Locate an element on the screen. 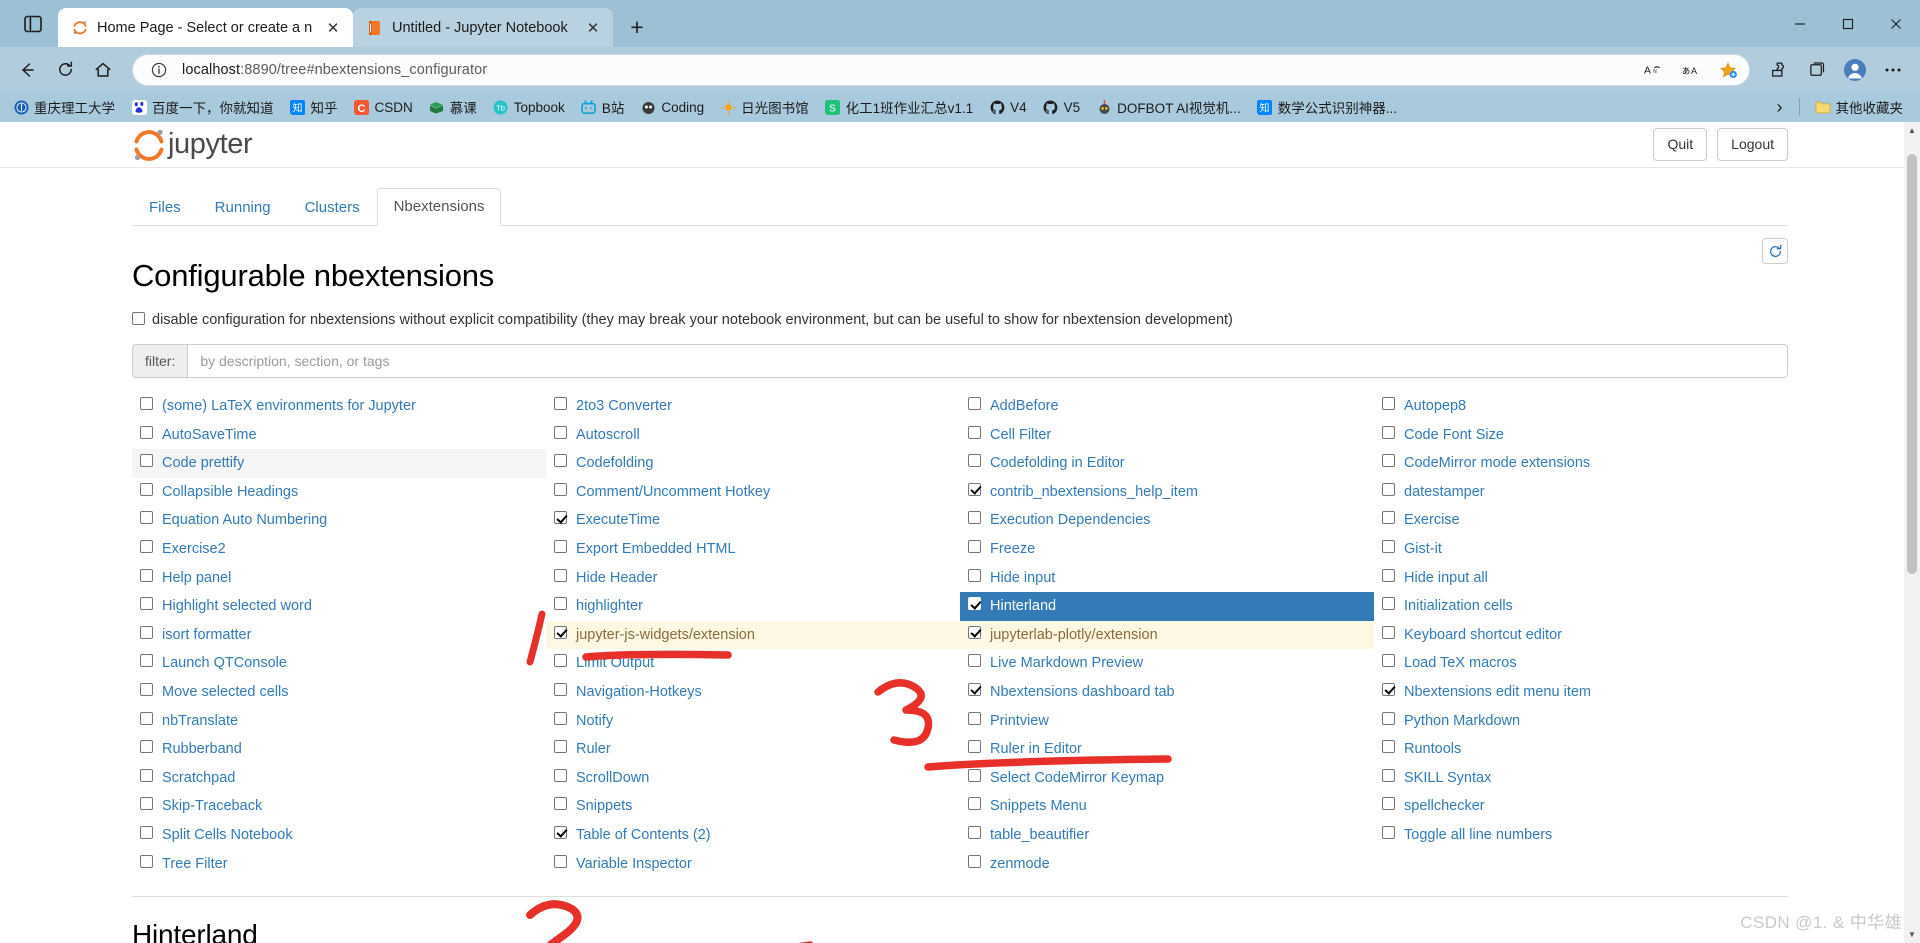 This screenshot has height=943, width=1920. extension-item: Runtools is located at coordinates (1581, 749).